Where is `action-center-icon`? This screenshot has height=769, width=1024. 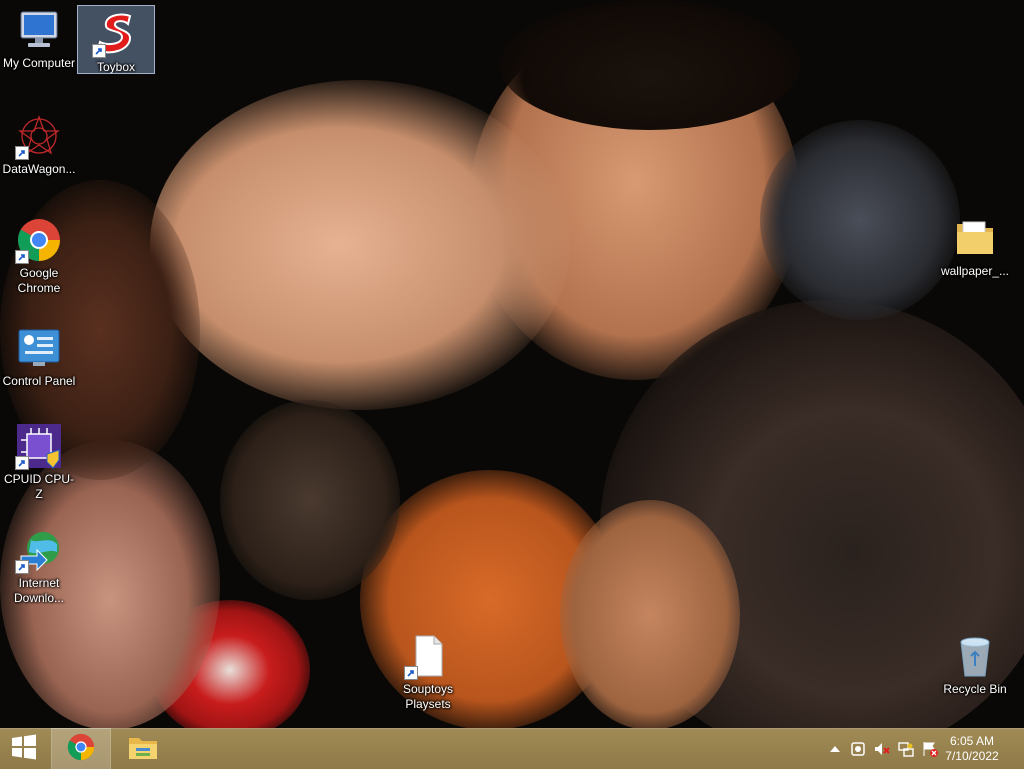 action-center-icon is located at coordinates (930, 751).